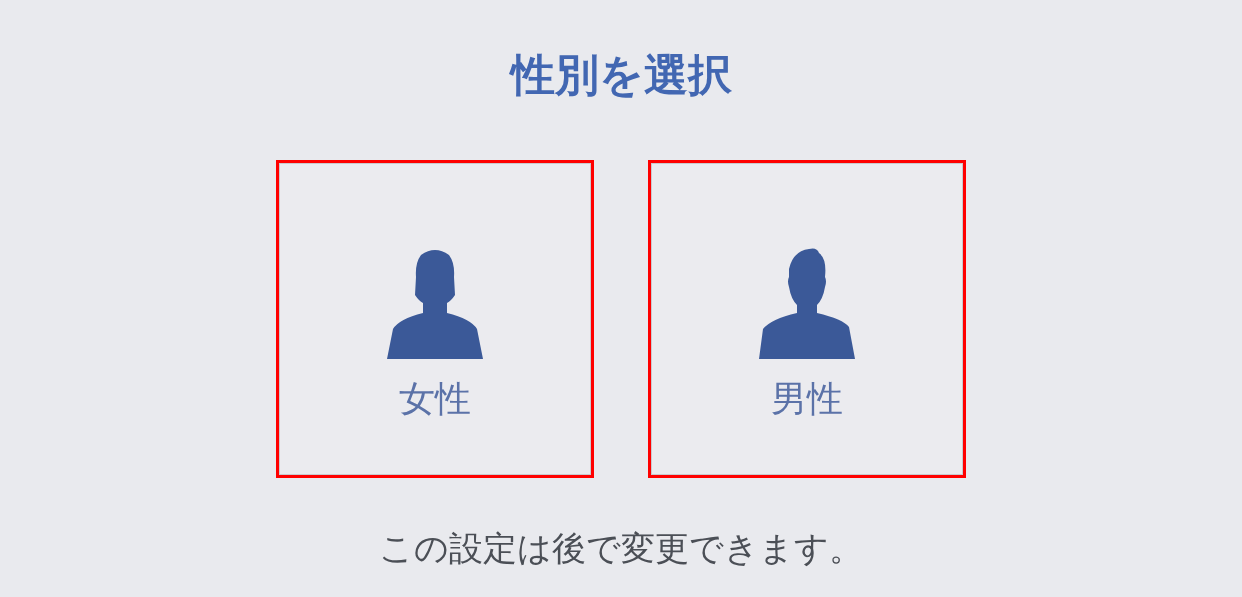  What do you see at coordinates (621, 548) in the screenshot?
I see `hint-text: この設定は後で変更できます。` at bounding box center [621, 548].